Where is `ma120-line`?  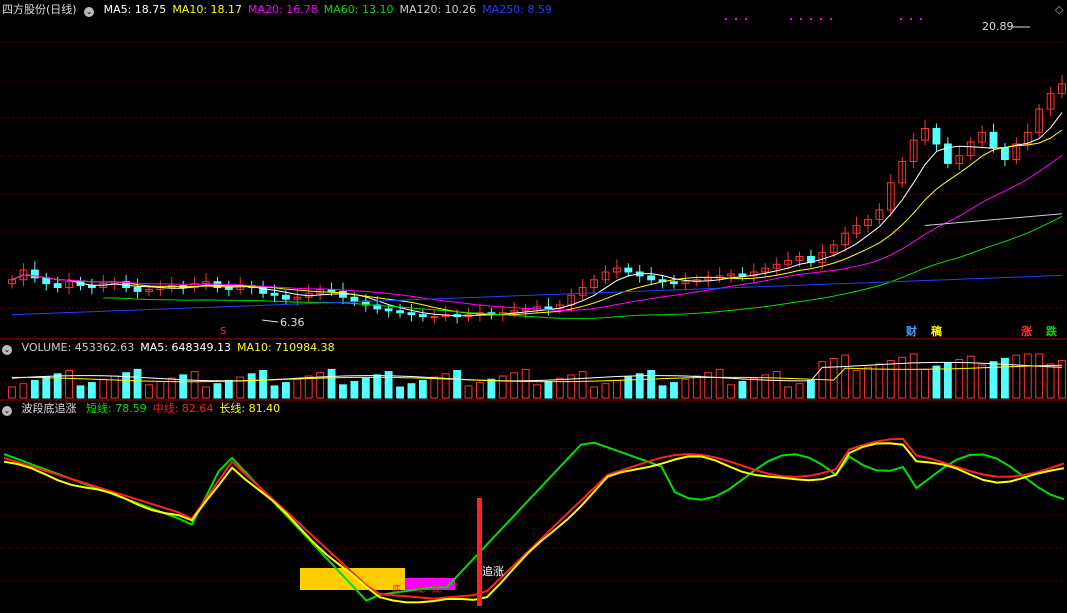 ma120-line is located at coordinates (993, 219).